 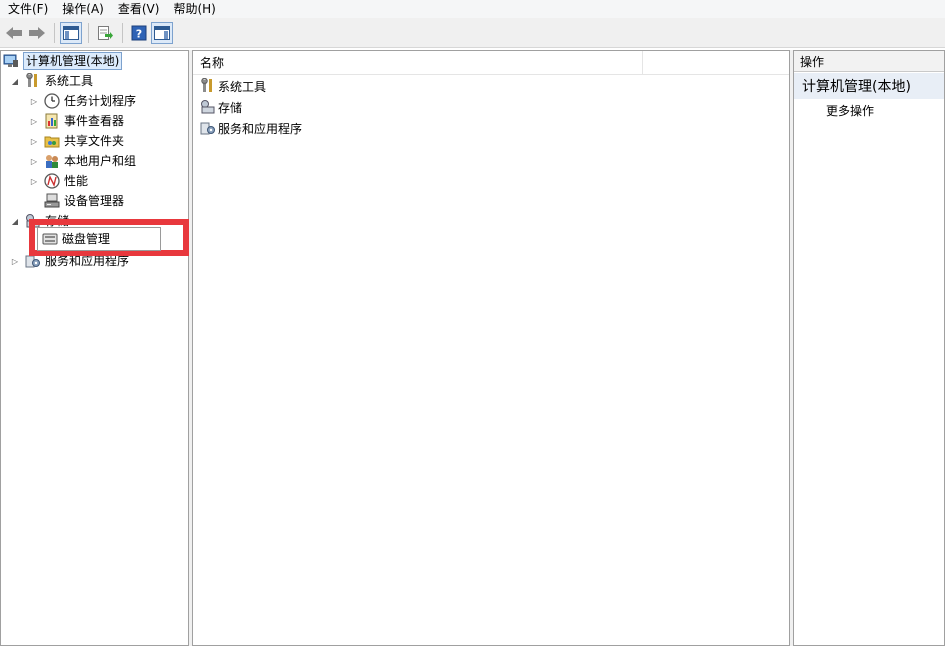 I want to click on column-header-label: 名称, so click(x=212, y=63).